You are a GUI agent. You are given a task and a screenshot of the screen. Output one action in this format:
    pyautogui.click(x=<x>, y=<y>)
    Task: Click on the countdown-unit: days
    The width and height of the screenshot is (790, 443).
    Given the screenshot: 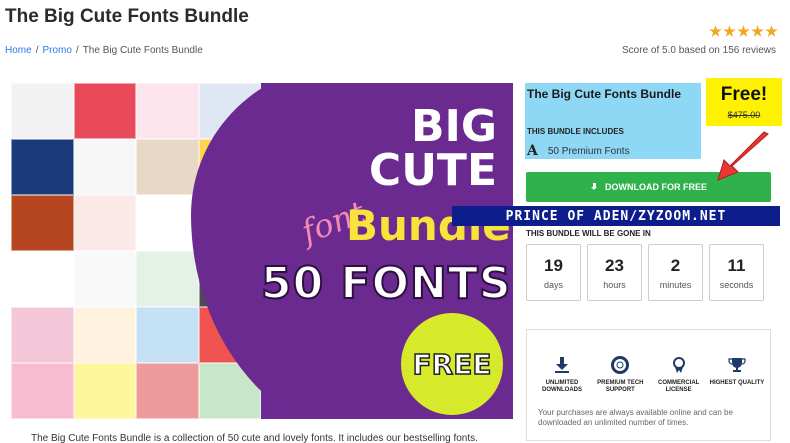 What is the action you would take?
    pyautogui.click(x=553, y=284)
    